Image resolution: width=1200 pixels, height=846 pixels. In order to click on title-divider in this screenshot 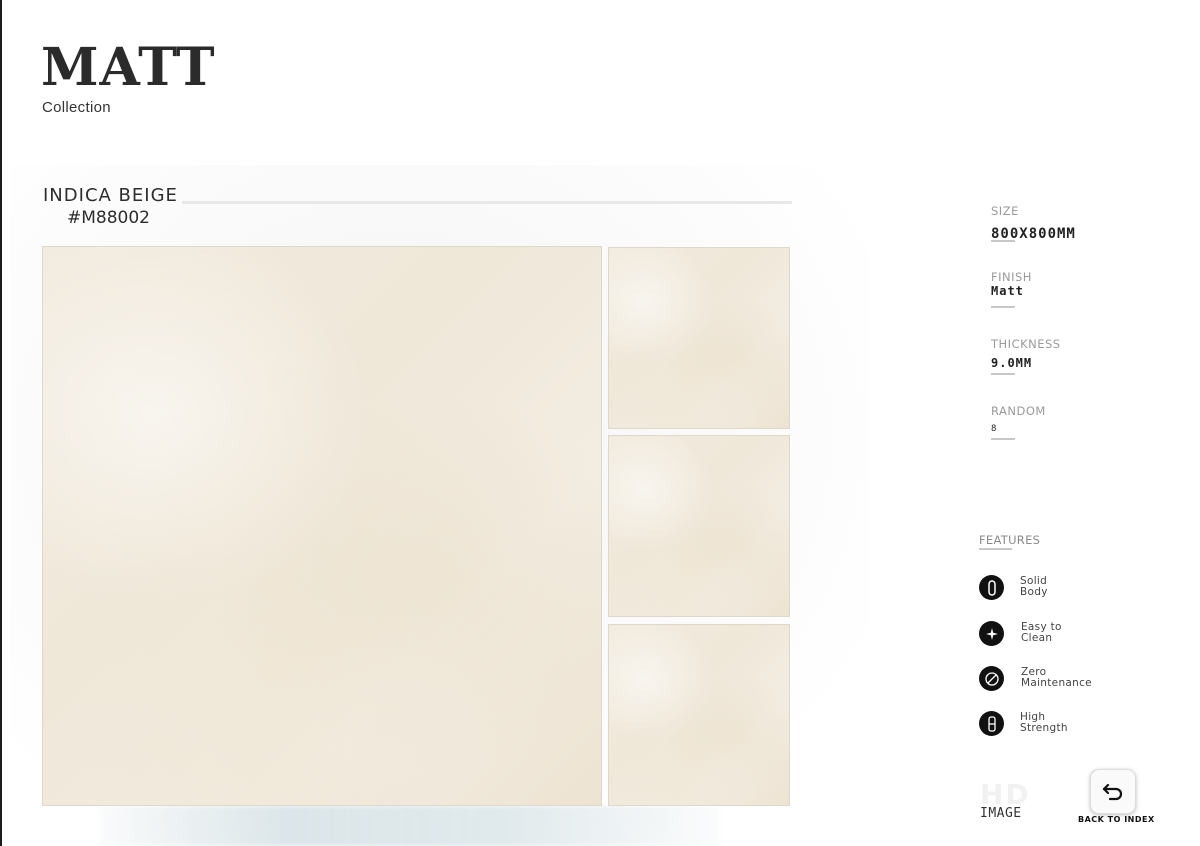, I will do `click(487, 202)`.